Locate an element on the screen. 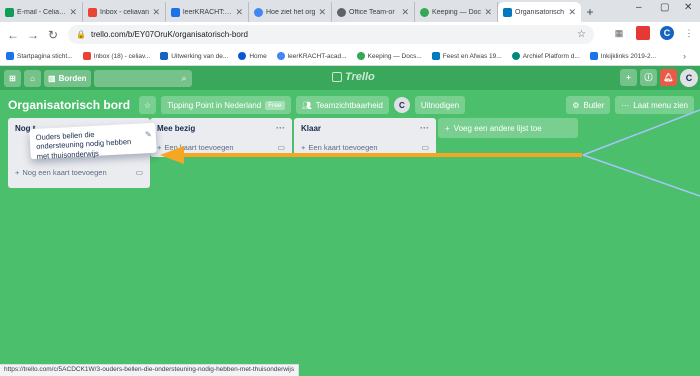 This screenshot has width=700, height=376. search-input: ⌕ is located at coordinates (142, 78).